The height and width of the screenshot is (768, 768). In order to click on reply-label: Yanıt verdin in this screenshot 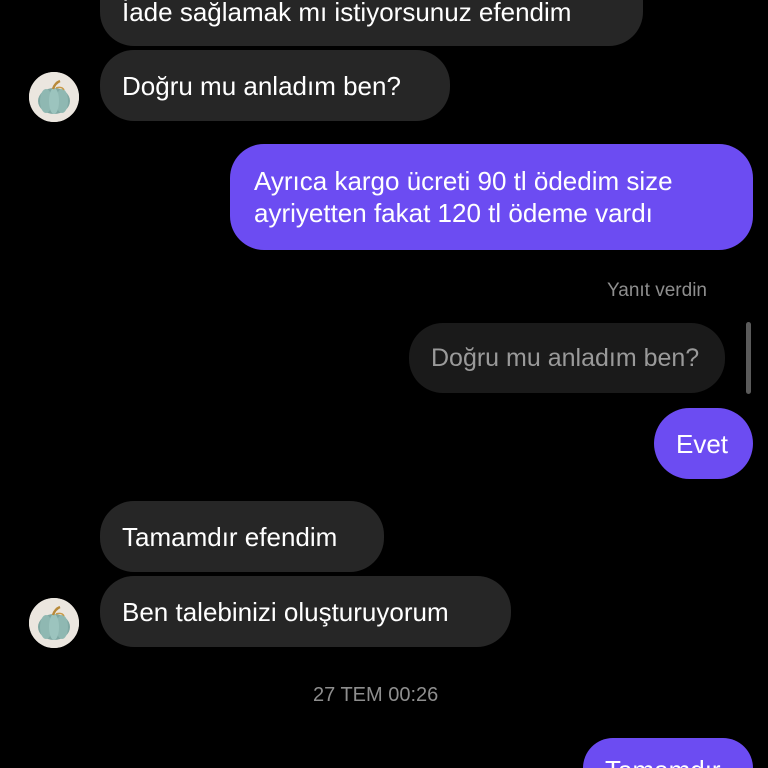, I will do `click(657, 290)`.